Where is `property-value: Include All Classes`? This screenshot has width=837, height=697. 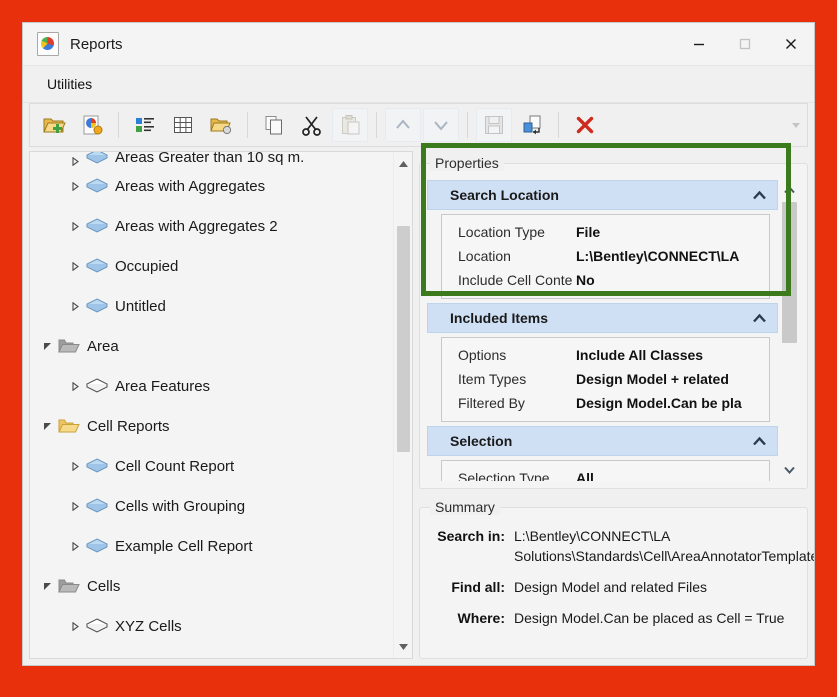 property-value: Include All Classes is located at coordinates (672, 355).